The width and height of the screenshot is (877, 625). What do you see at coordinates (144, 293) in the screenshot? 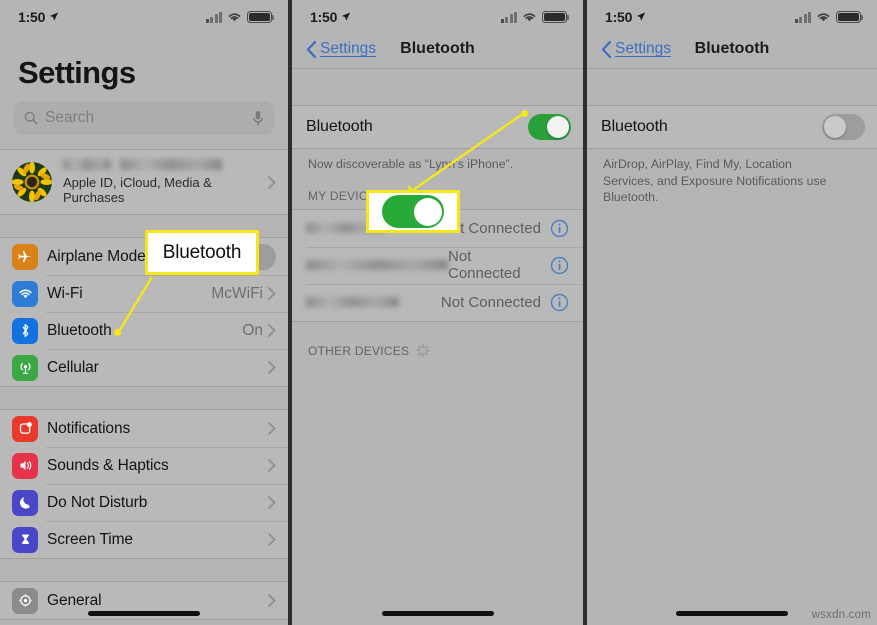
I see `sidebar-item-wifi: Wi-Fi McWiFi` at bounding box center [144, 293].